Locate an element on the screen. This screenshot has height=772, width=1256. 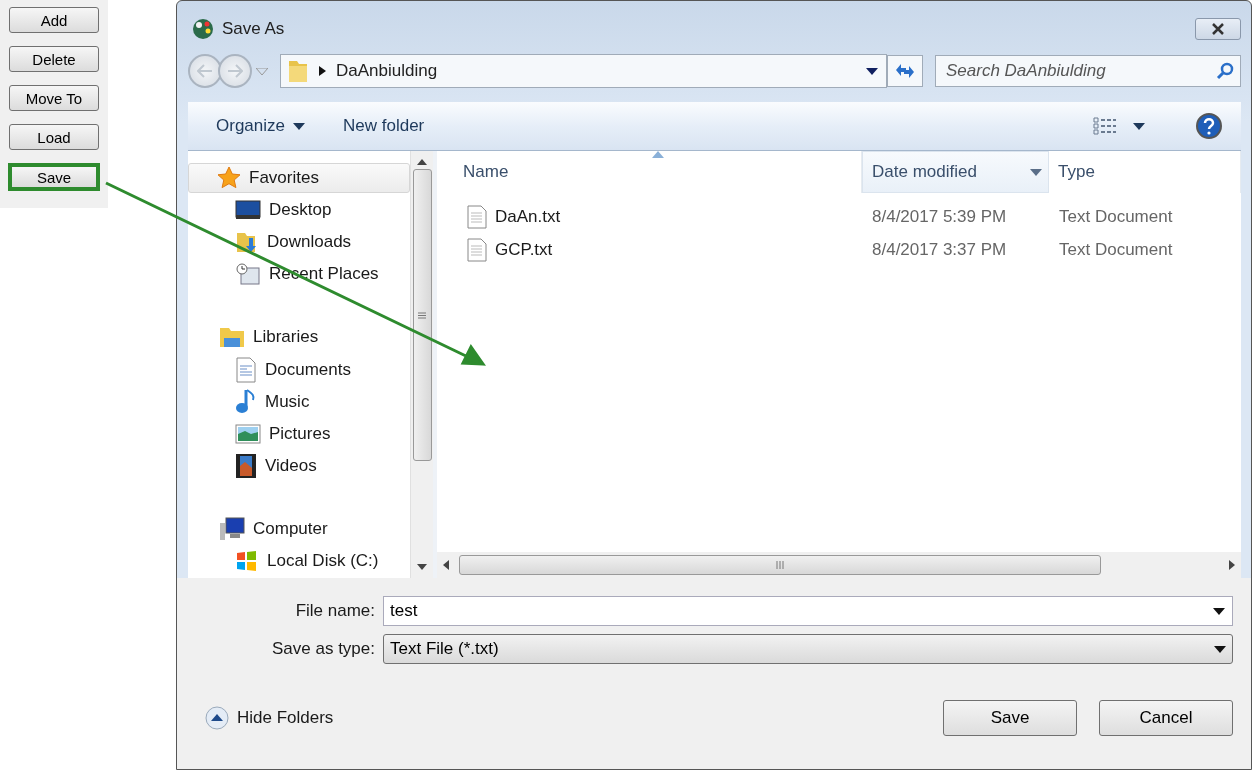
vertical-scrollbar is located at coordinates (421, 364).